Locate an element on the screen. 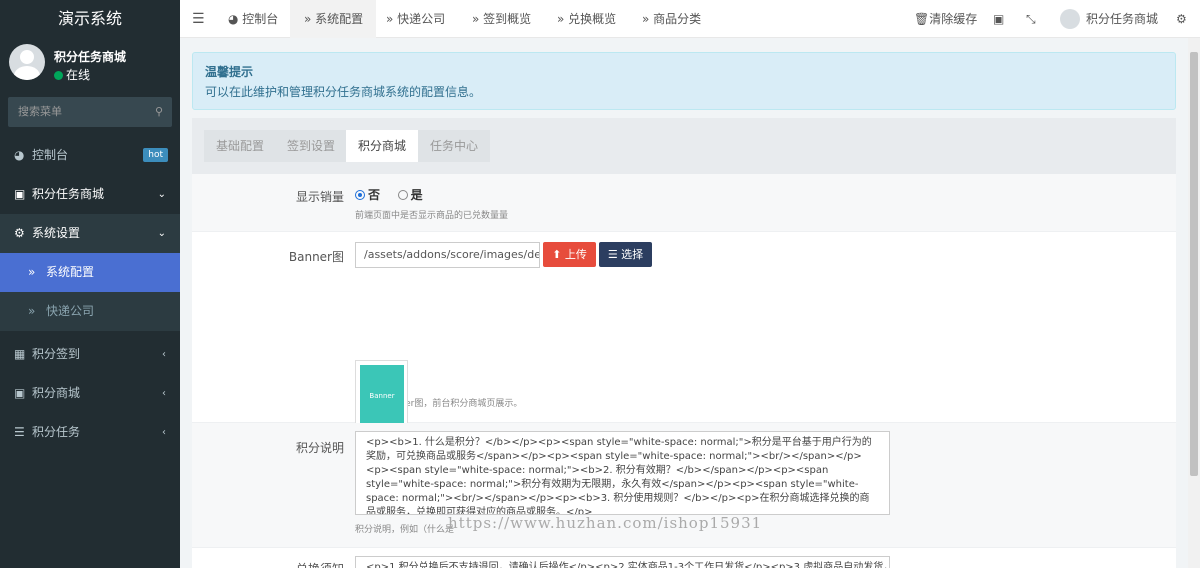 Image resolution: width=1200 pixels, height=568 pixels. banner-image: Banner is located at coordinates (382, 396).